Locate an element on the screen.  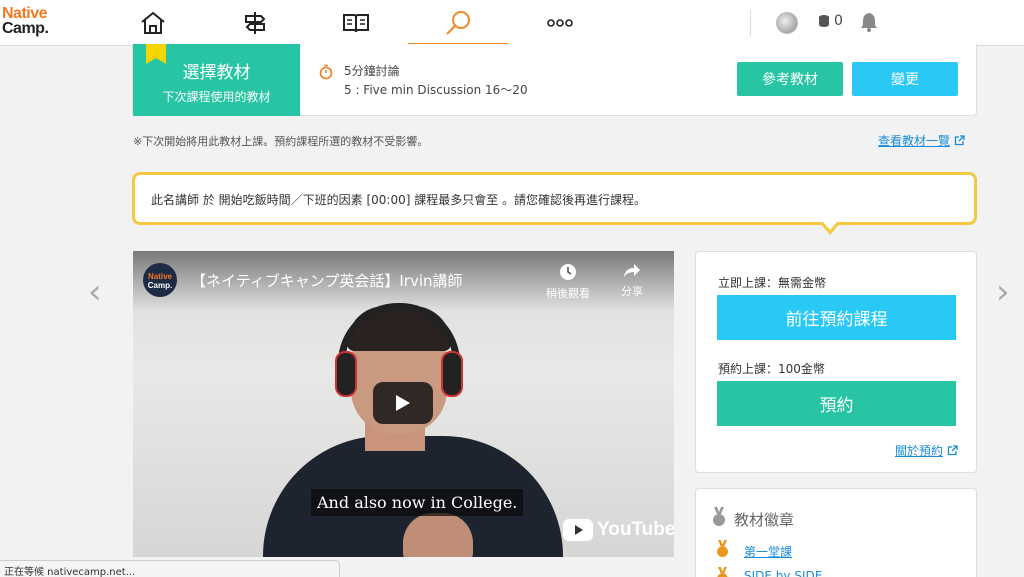
toolbar-divider is located at coordinates (750, 23).